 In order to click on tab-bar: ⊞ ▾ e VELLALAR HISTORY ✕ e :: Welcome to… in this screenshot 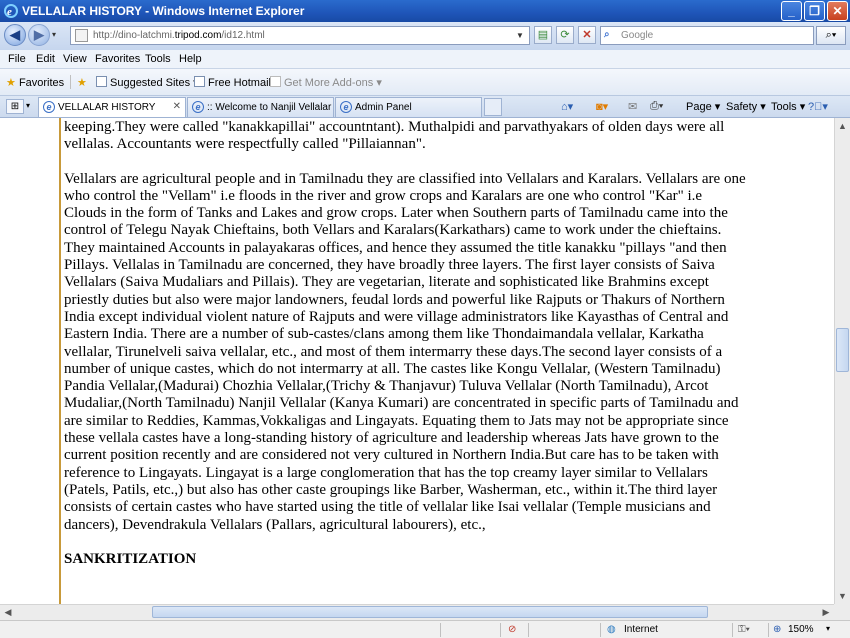, I will do `click(425, 107)`.